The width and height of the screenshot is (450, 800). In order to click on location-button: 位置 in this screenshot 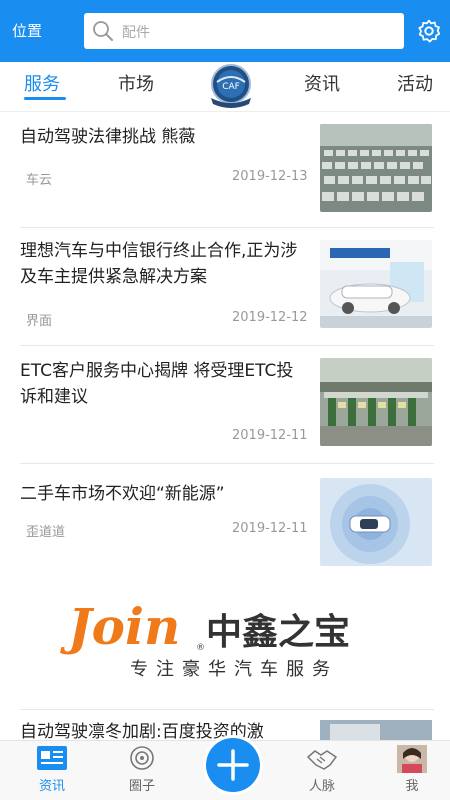, I will do `click(27, 30)`.